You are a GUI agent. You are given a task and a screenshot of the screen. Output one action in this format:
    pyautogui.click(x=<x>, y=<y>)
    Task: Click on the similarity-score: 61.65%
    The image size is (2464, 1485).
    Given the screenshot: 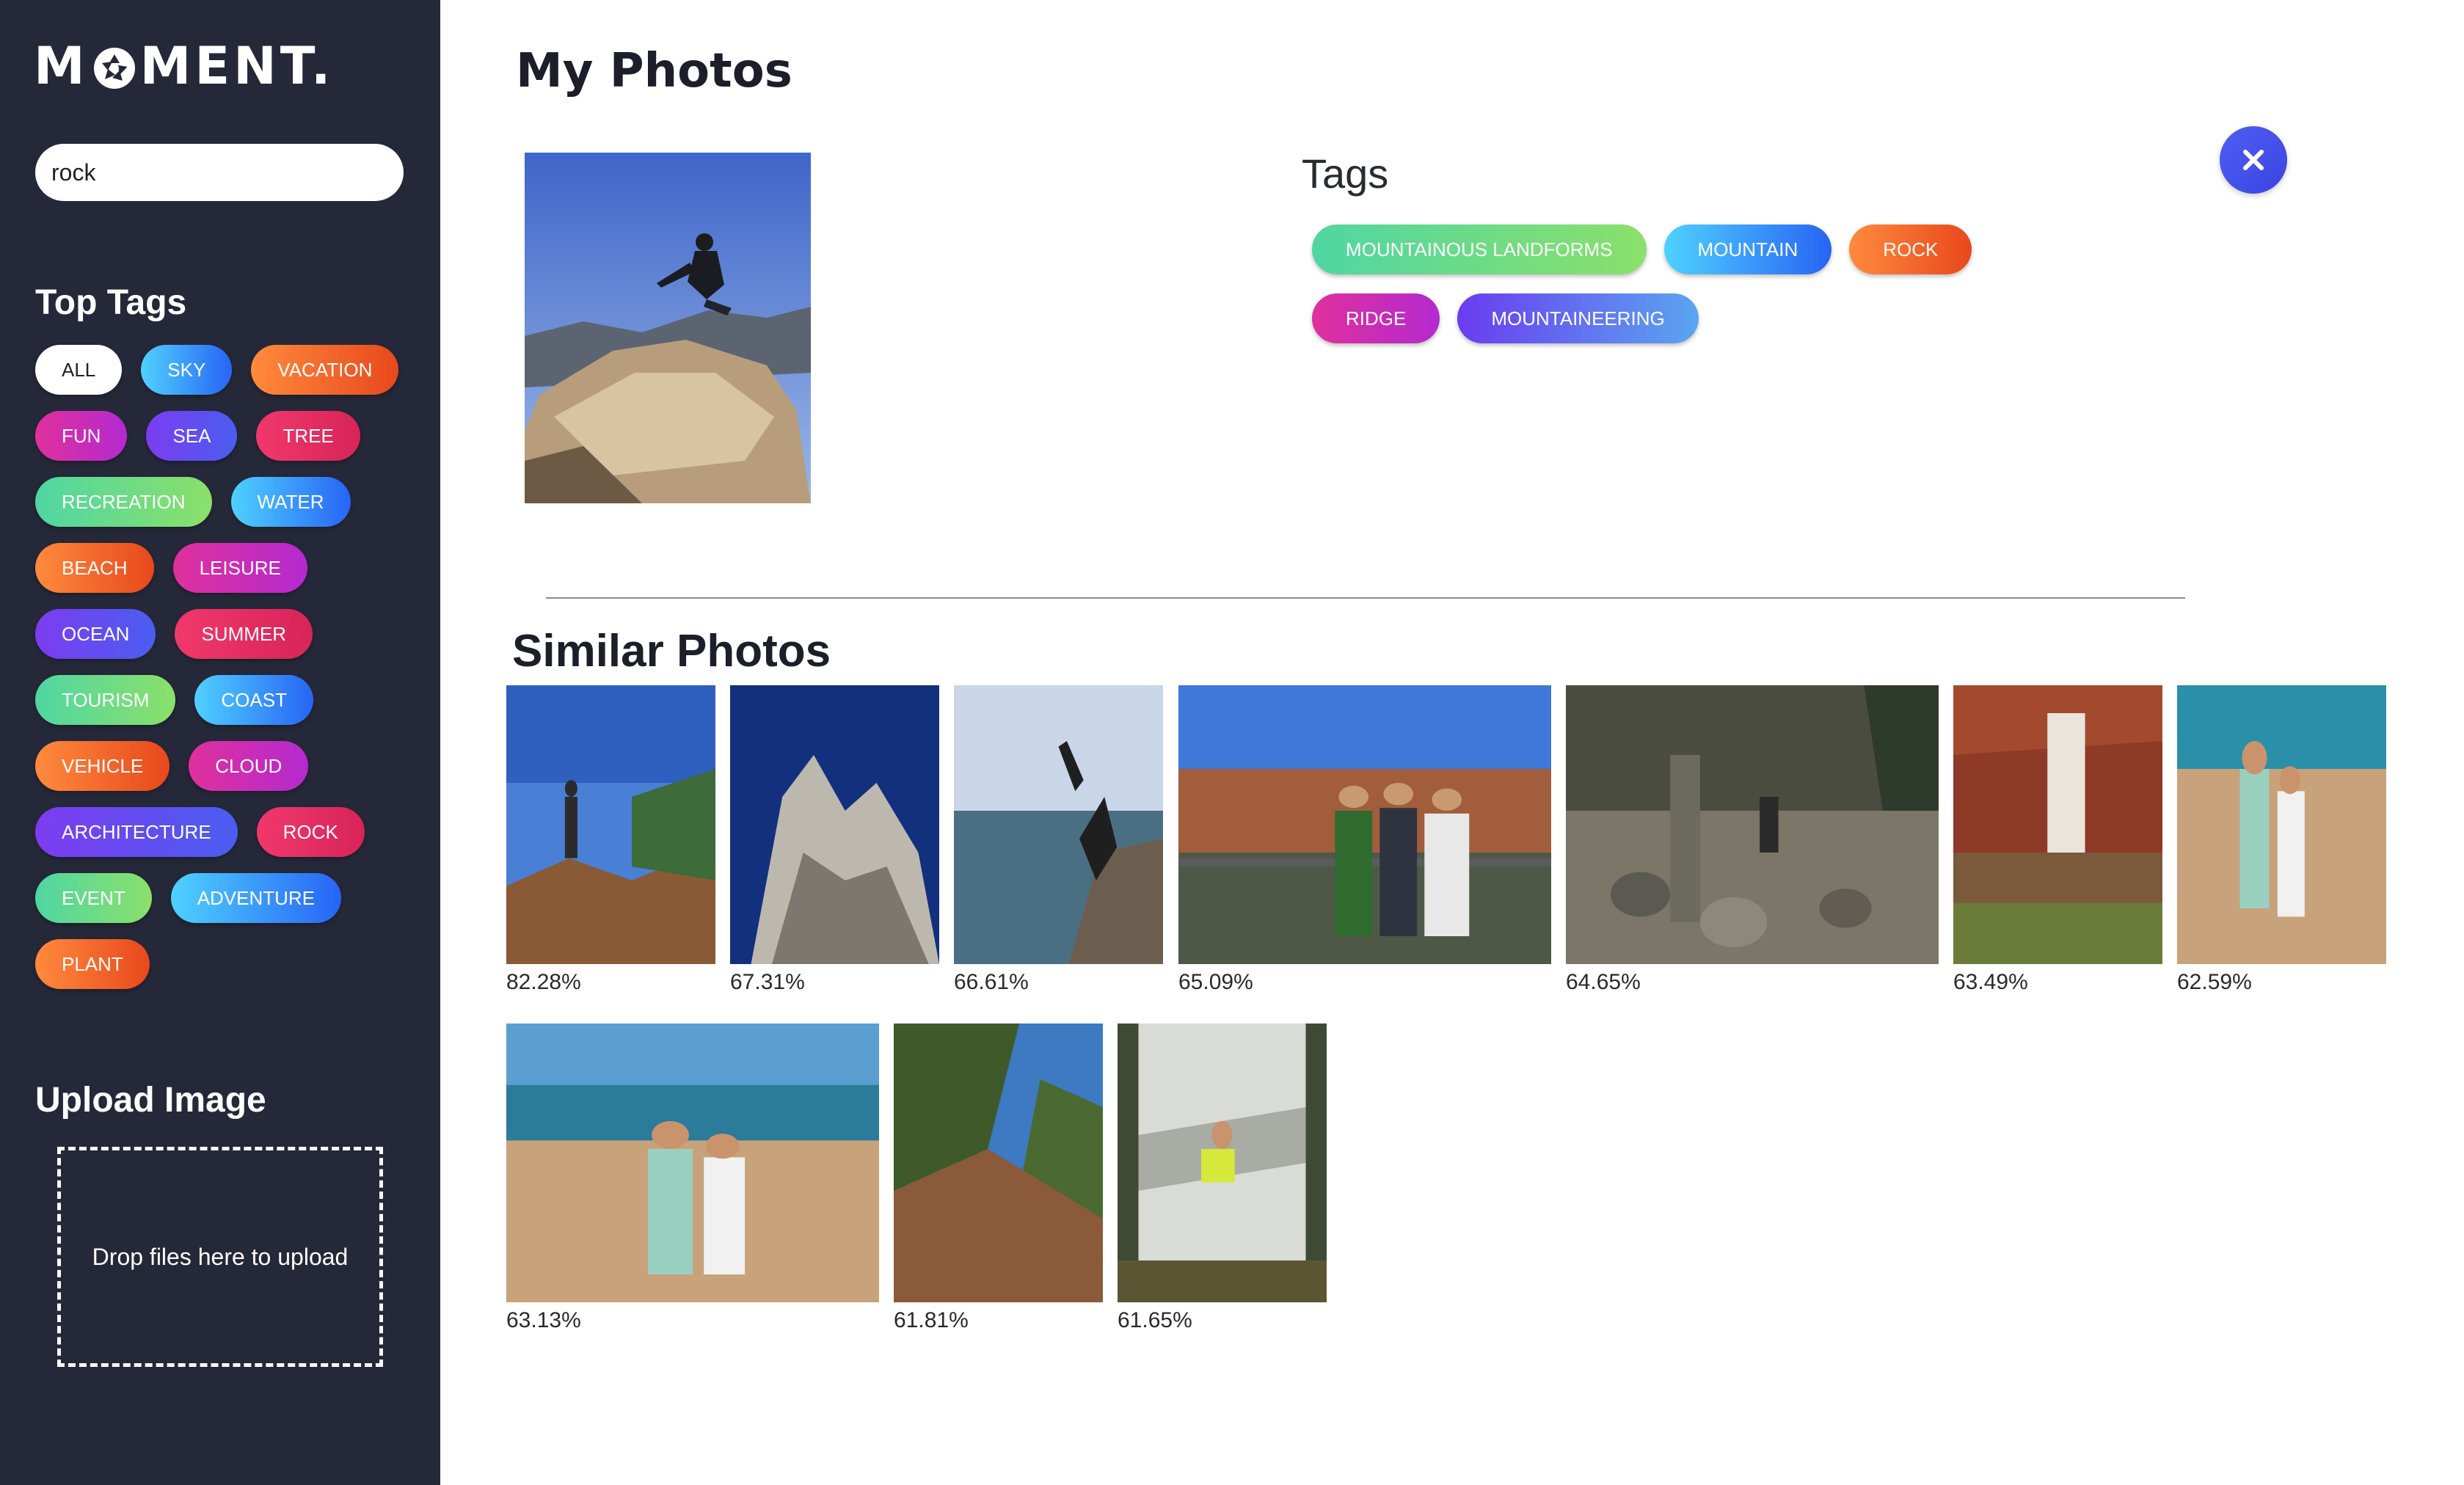 What is the action you would take?
    pyautogui.click(x=1155, y=1320)
    